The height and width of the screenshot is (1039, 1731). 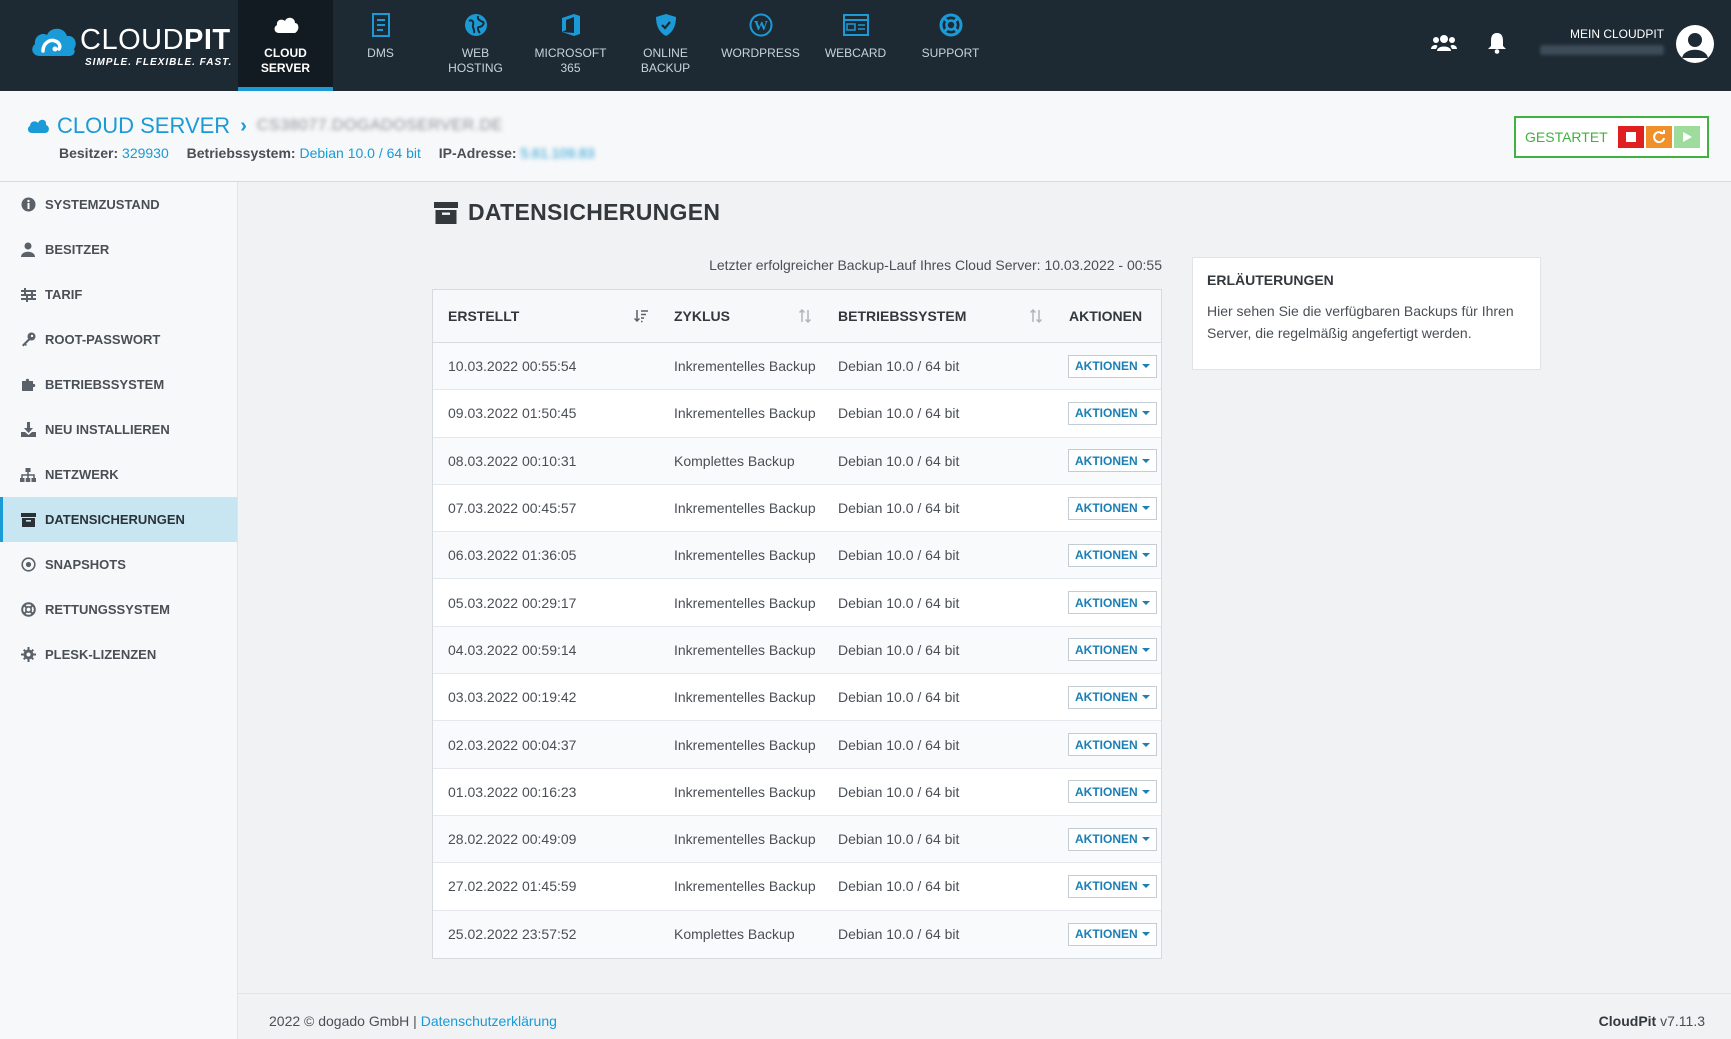 I want to click on sidebar-item-label: PLESK-LIZENZEN, so click(x=101, y=654).